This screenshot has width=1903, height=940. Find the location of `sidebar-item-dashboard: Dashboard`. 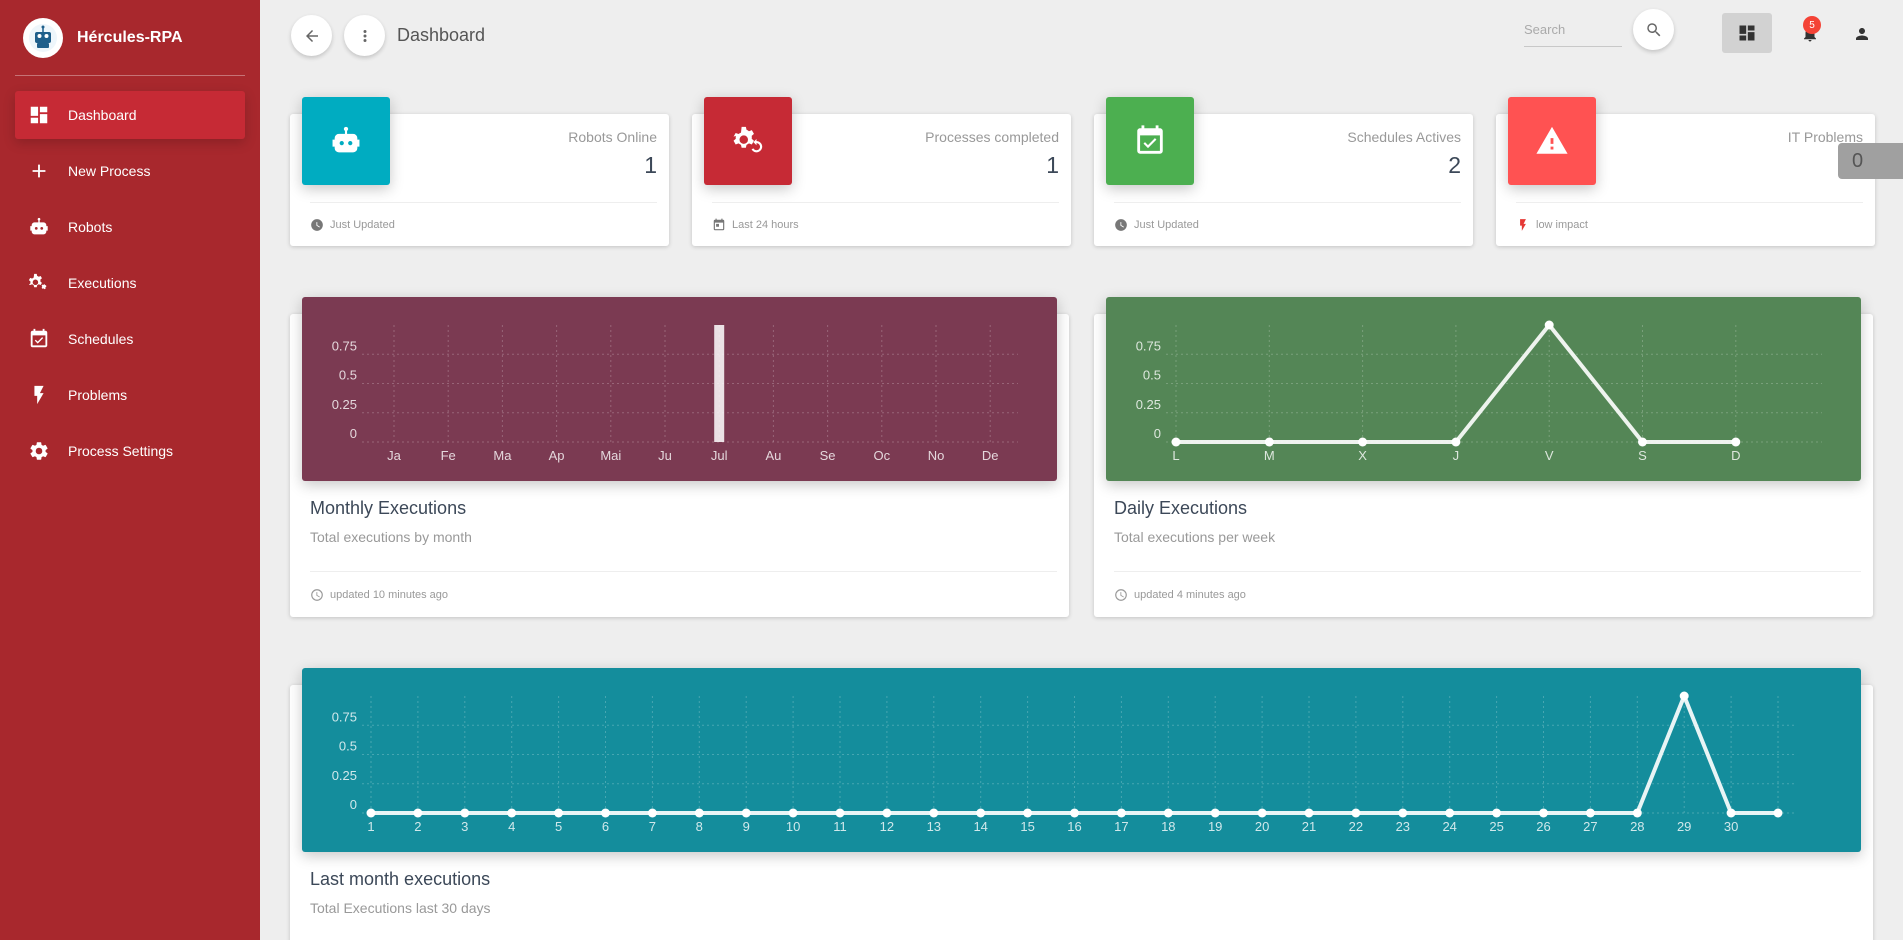

sidebar-item-dashboard: Dashboard is located at coordinates (130, 115).